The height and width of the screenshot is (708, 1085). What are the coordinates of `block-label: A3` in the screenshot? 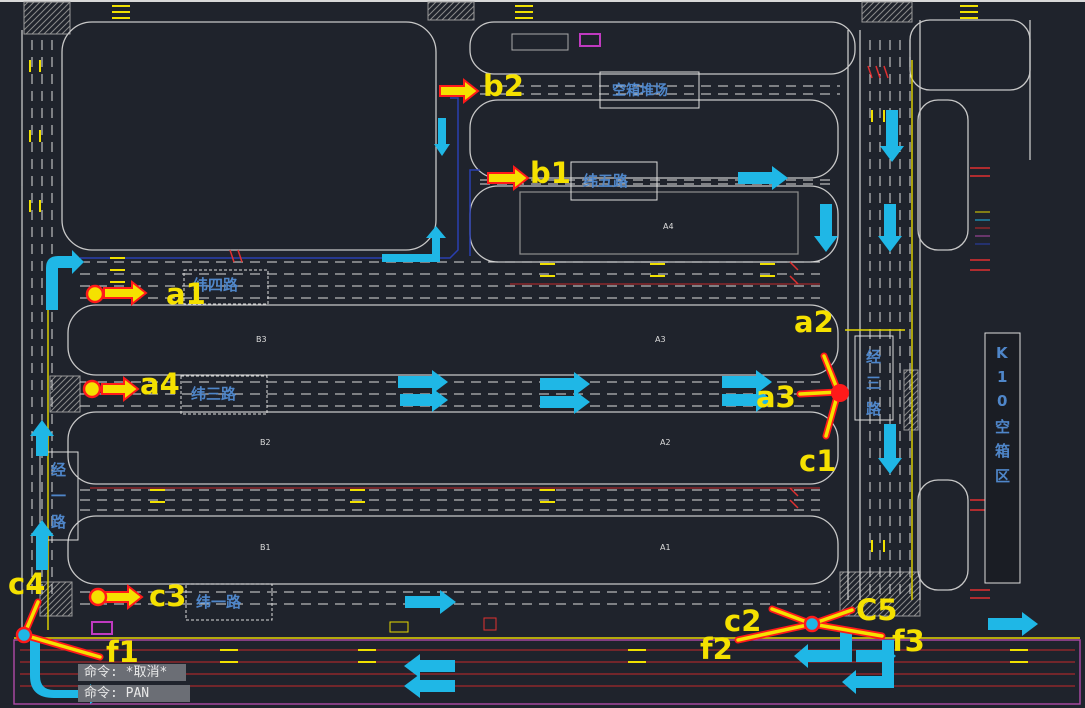 It's located at (660, 339).